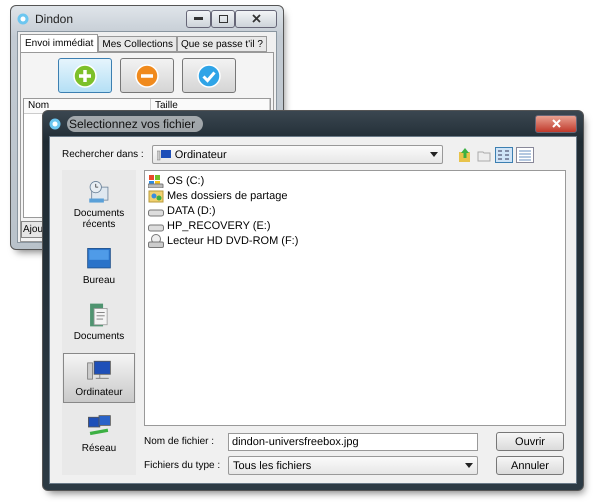 This screenshot has width=600, height=503. Describe the element at coordinates (99, 204) in the screenshot. I see `place-item: Documents récents` at that location.